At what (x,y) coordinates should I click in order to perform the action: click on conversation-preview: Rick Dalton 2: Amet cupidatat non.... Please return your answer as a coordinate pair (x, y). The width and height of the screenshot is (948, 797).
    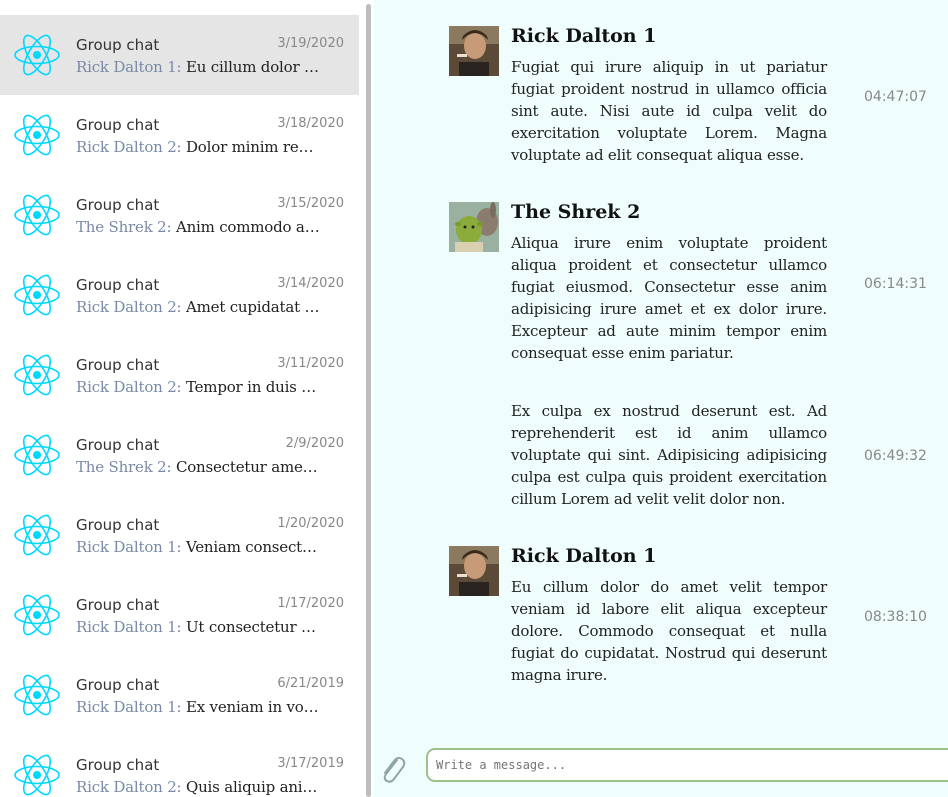
    Looking at the image, I should click on (198, 307).